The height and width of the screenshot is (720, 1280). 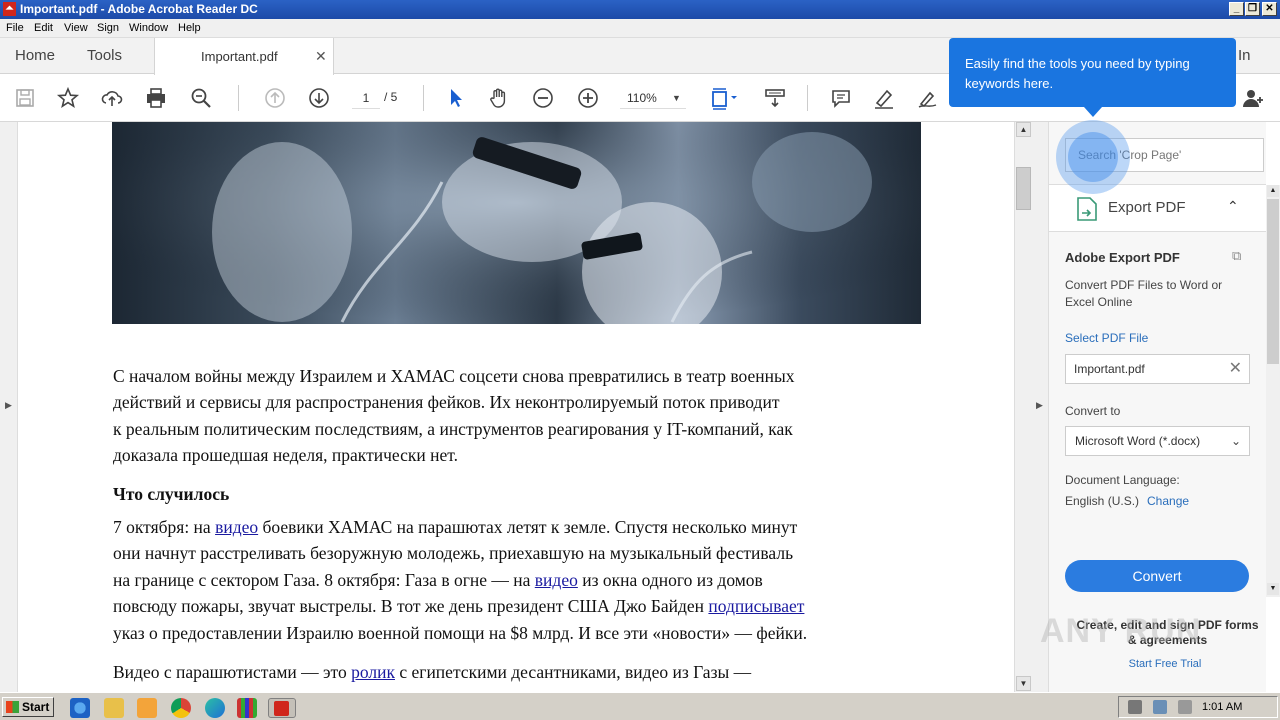 I want to click on windows-logo-icon, so click(x=12, y=707).